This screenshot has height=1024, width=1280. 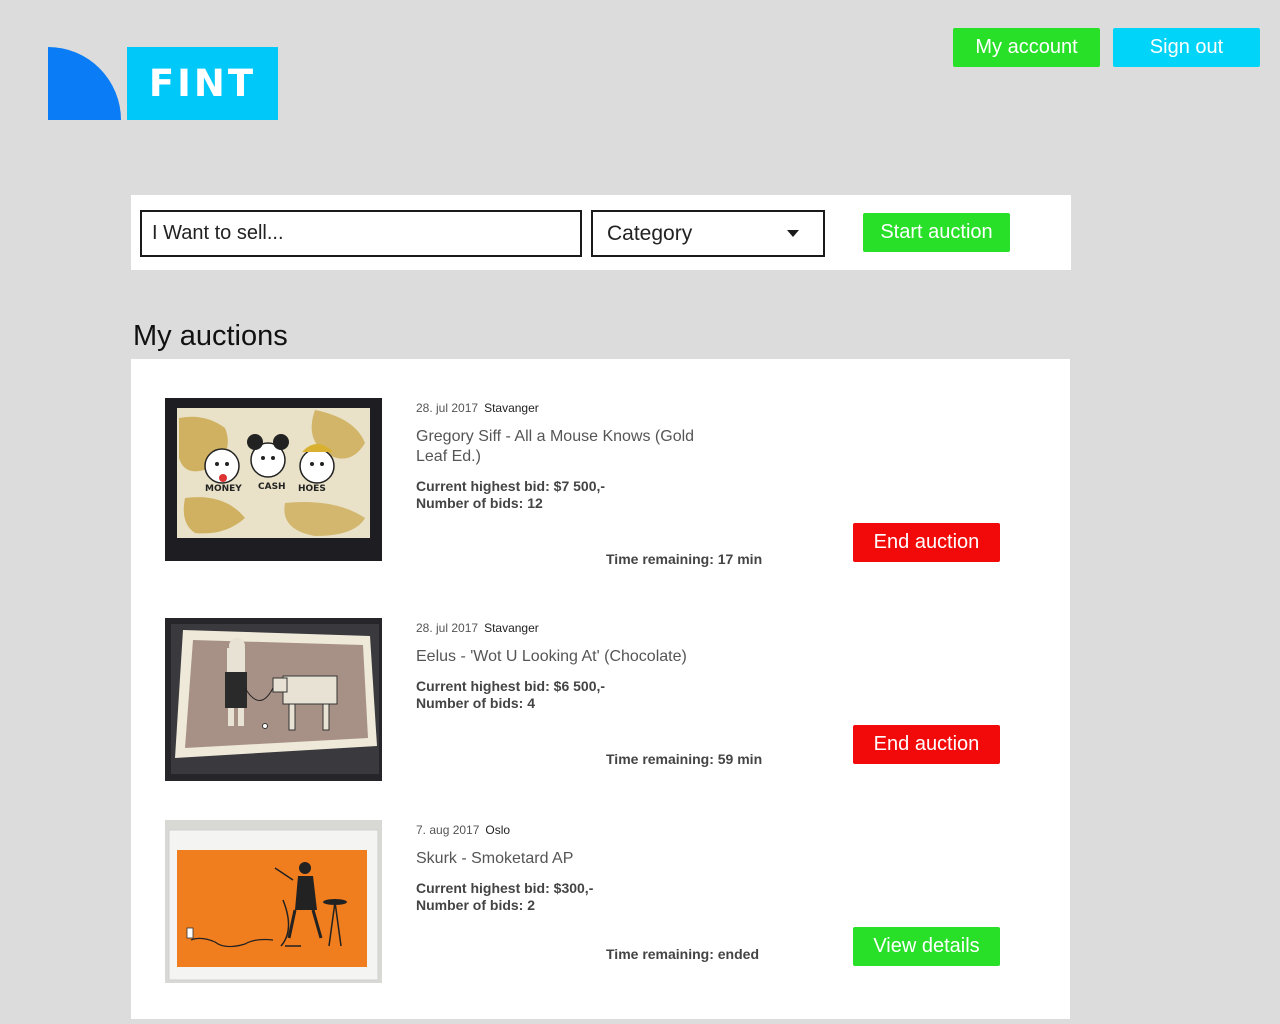 What do you see at coordinates (708, 233) in the screenshot?
I see `category-select: Category` at bounding box center [708, 233].